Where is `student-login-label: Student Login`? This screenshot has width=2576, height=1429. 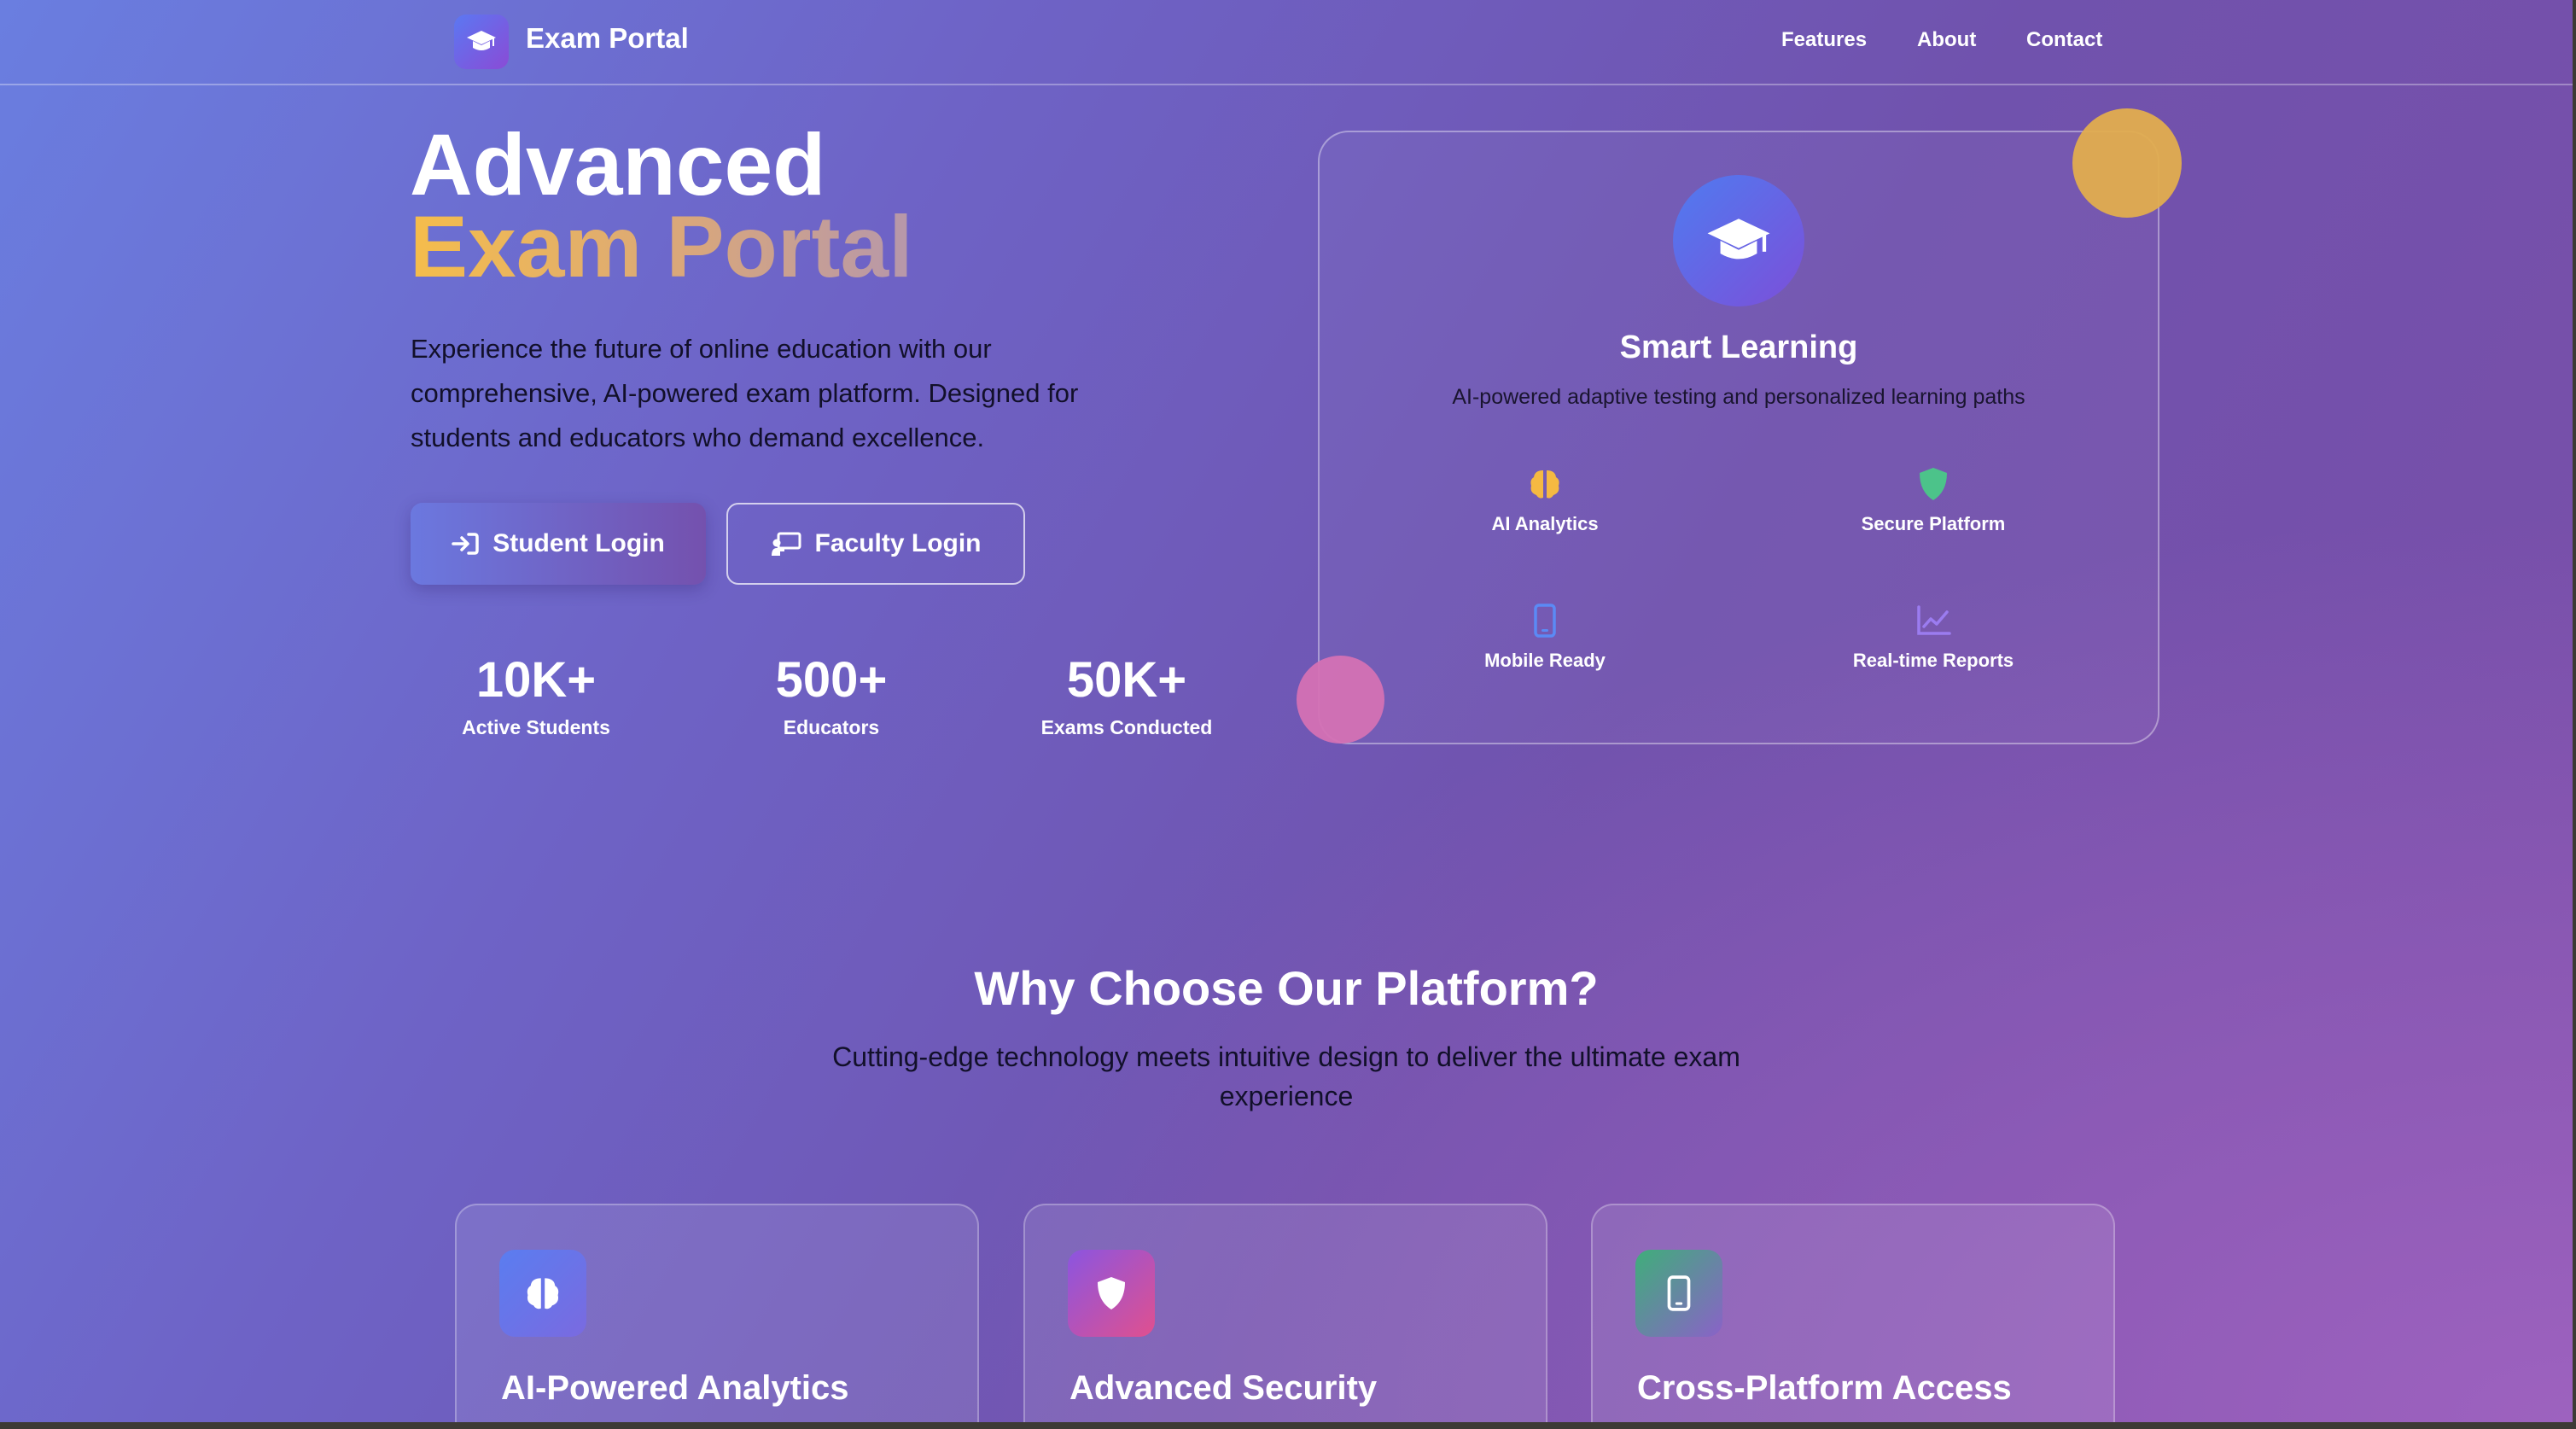
student-login-label: Student Login is located at coordinates (578, 543).